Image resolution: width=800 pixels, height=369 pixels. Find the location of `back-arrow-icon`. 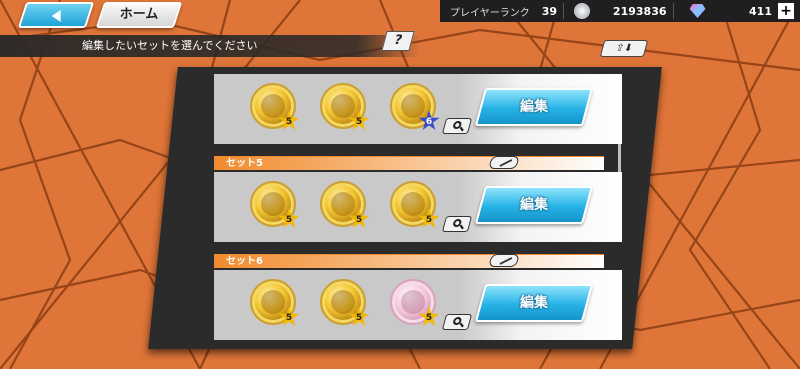

back-arrow-icon is located at coordinates (56, 16).